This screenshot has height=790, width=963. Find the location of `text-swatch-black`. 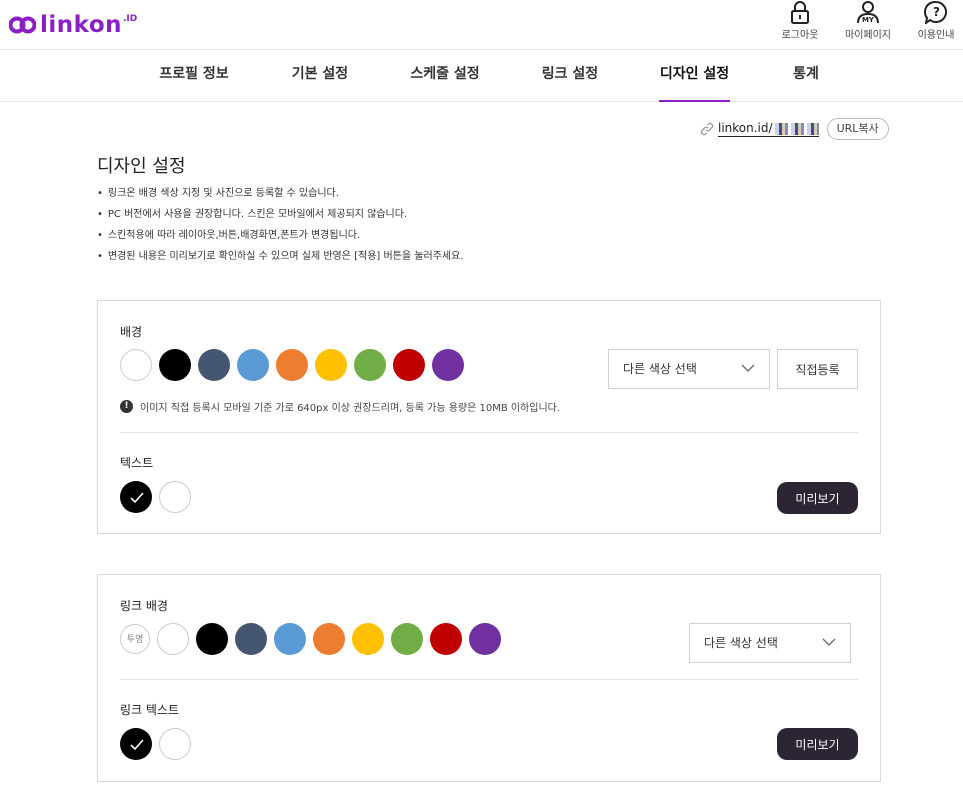

text-swatch-black is located at coordinates (136, 497).